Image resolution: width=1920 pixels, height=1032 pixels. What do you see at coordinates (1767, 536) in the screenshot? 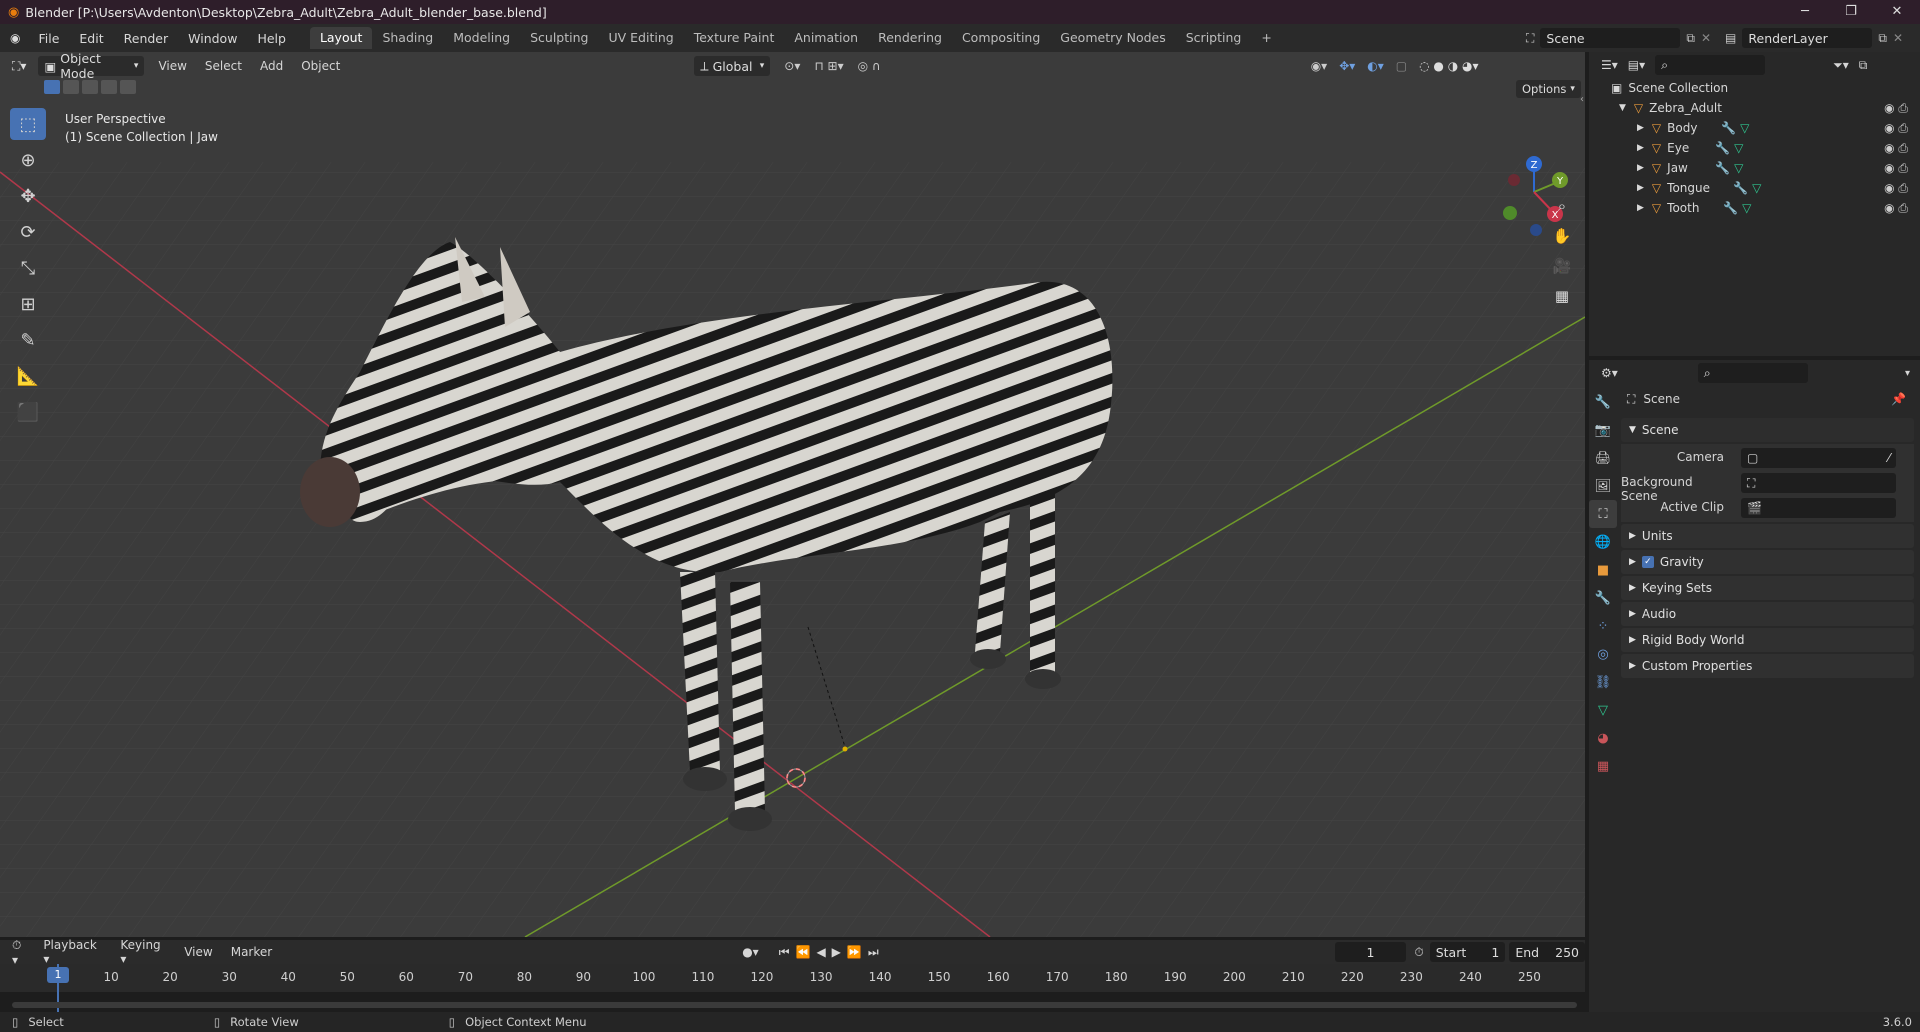
I see `units-panel: ▶ Units` at bounding box center [1767, 536].